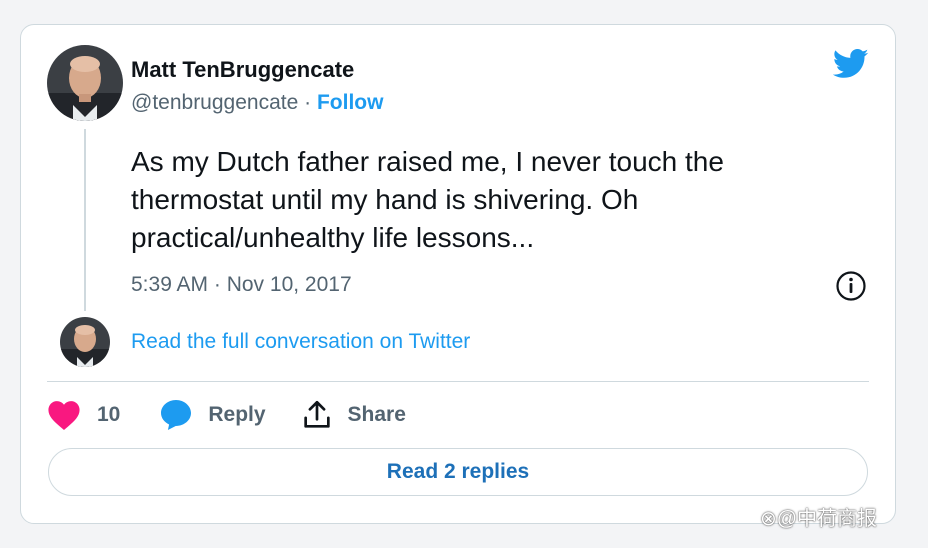  Describe the element at coordinates (237, 414) in the screenshot. I see `reply-label: Reply` at that location.